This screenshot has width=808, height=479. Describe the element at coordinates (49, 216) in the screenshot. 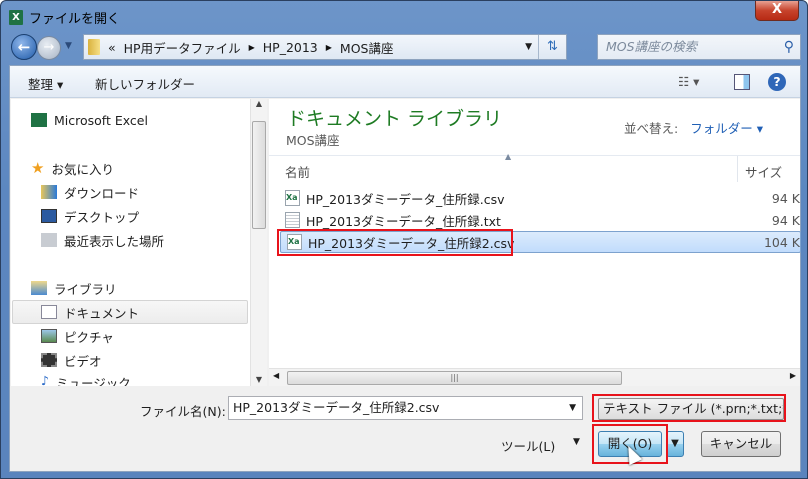

I see `desktop-icon` at that location.